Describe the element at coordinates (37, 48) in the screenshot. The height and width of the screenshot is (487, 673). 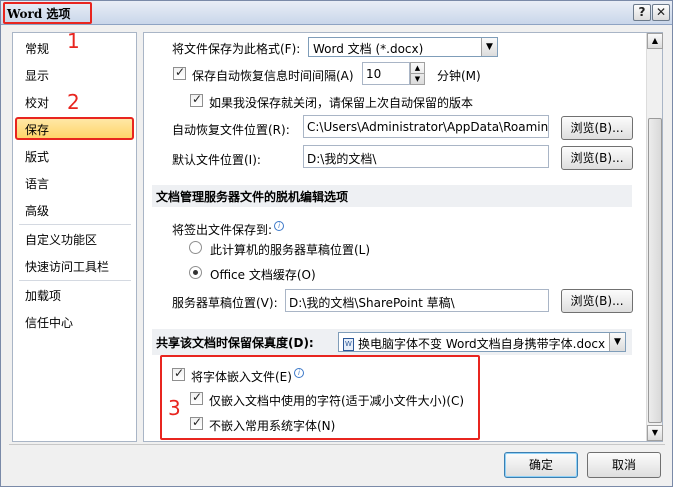
I see `sidebar-item-general: 常规` at that location.